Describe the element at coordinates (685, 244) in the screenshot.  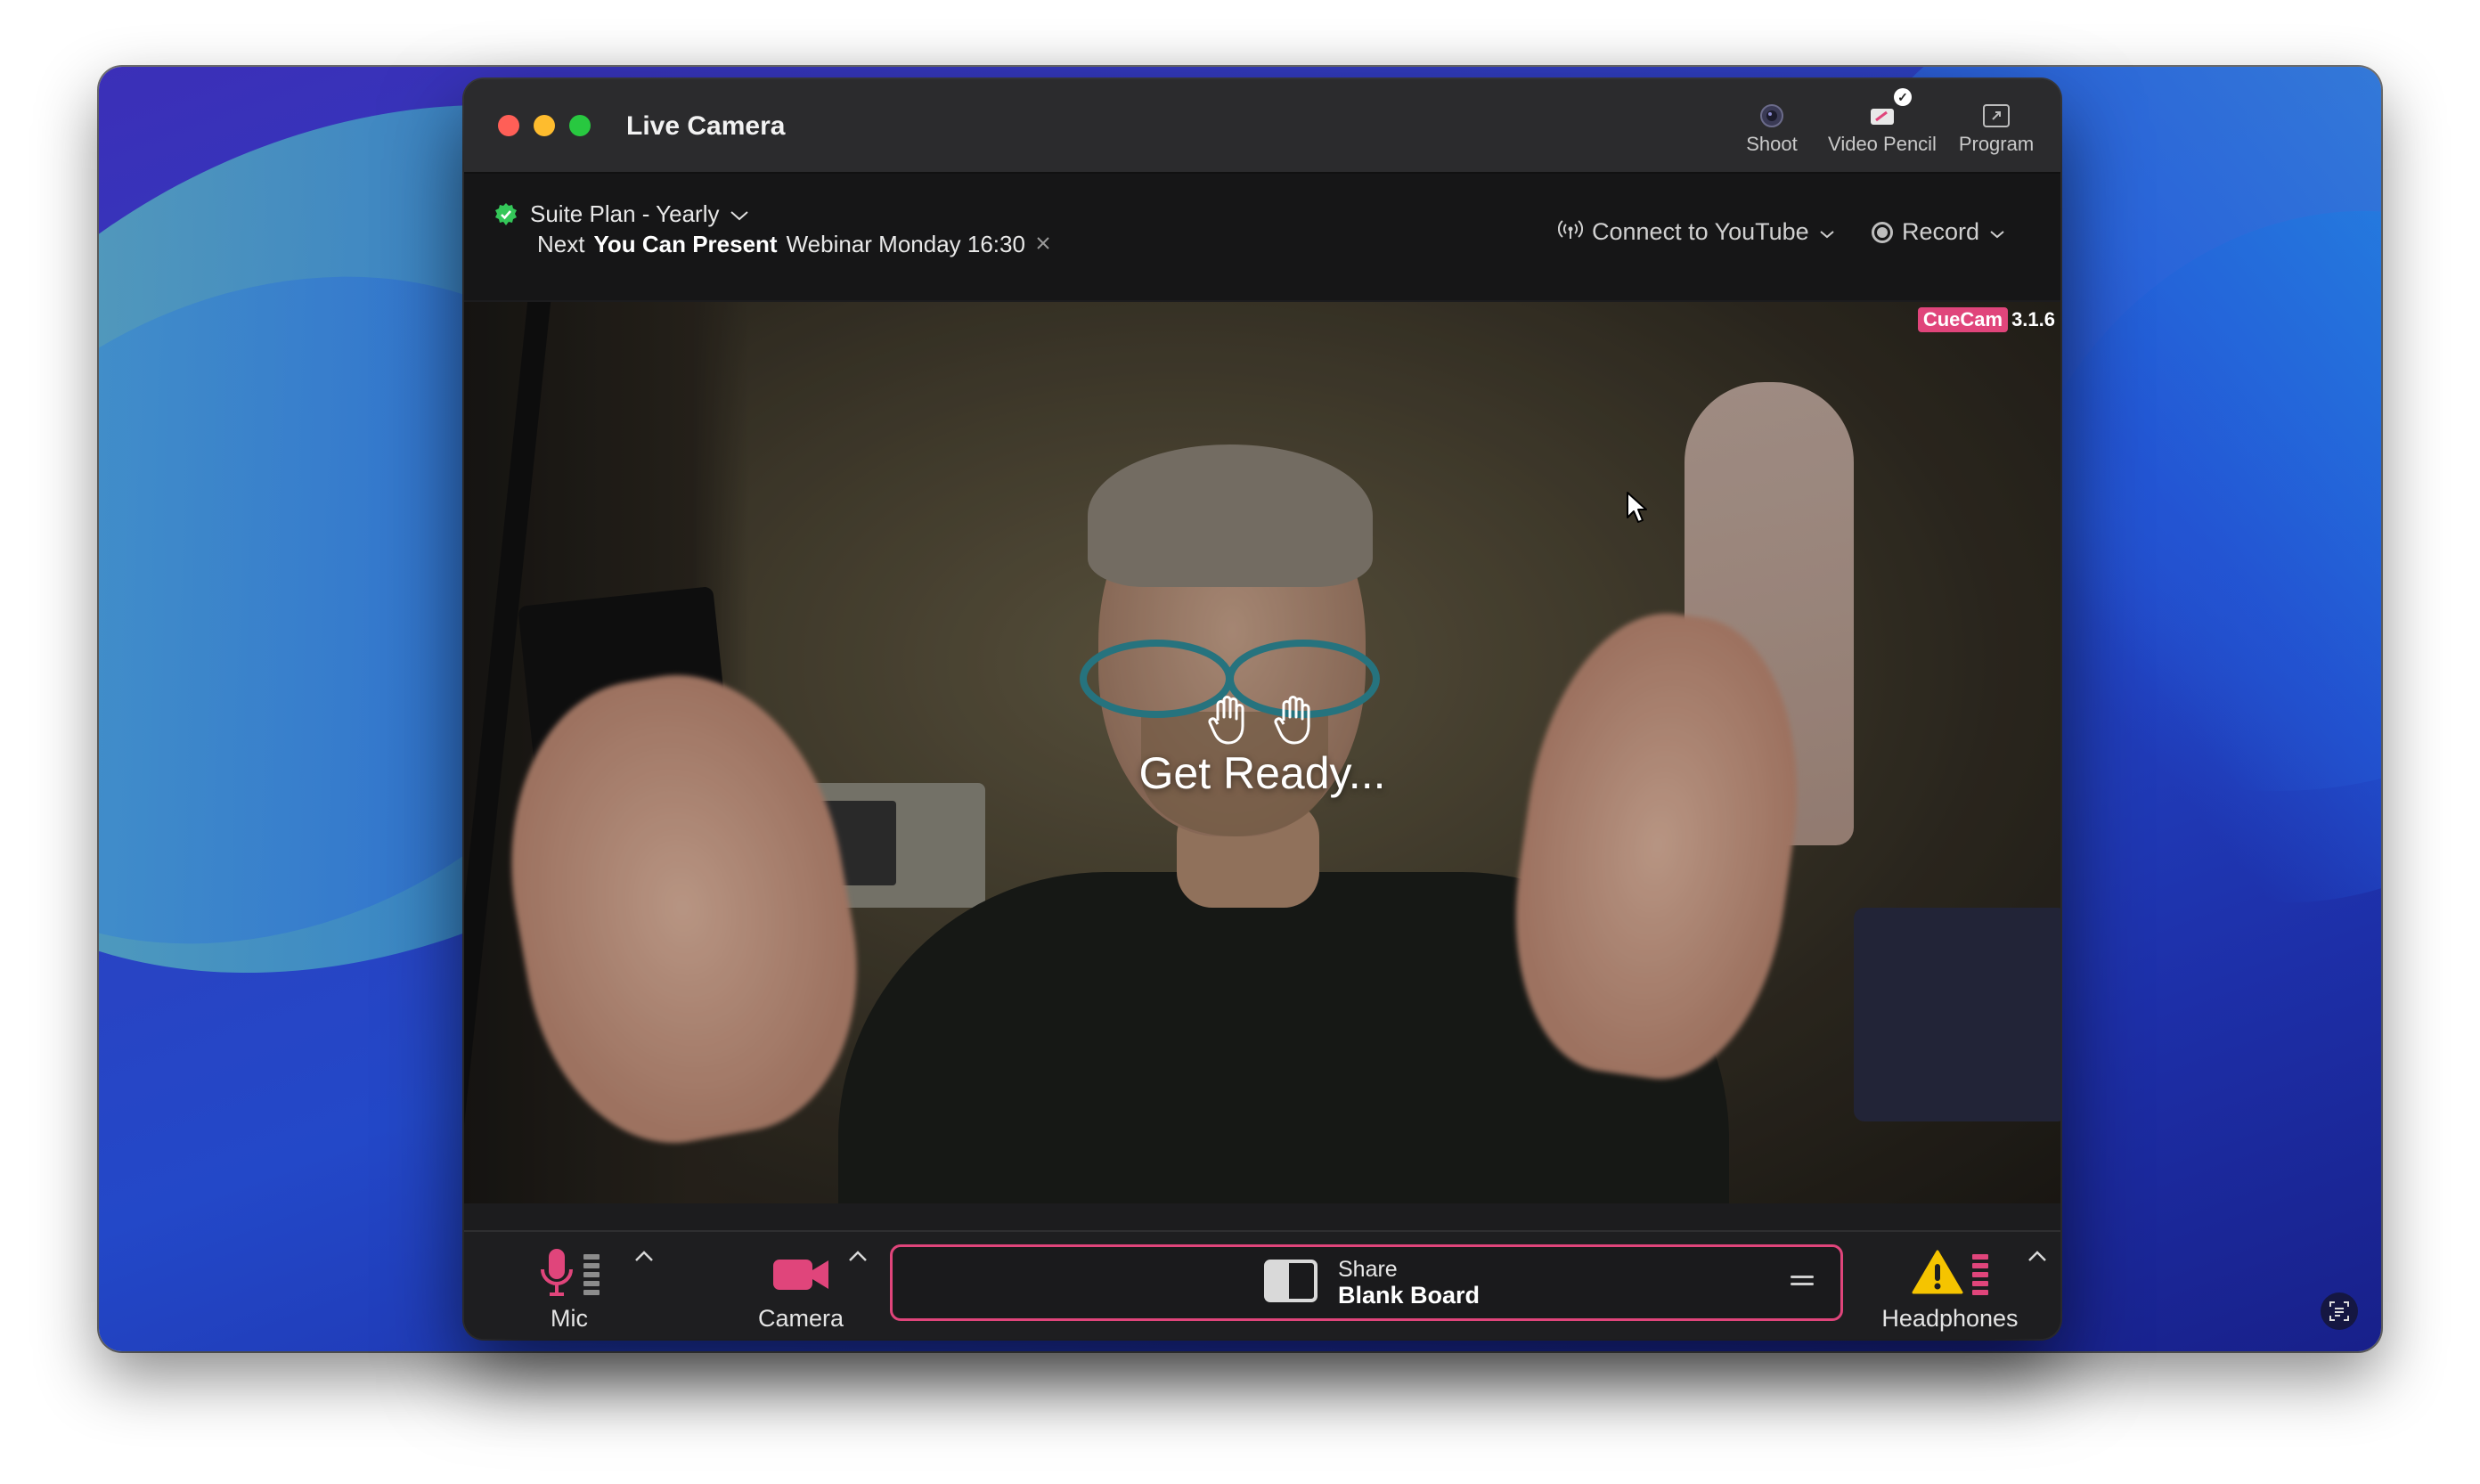
I see `next-event-title: You Can Present` at that location.